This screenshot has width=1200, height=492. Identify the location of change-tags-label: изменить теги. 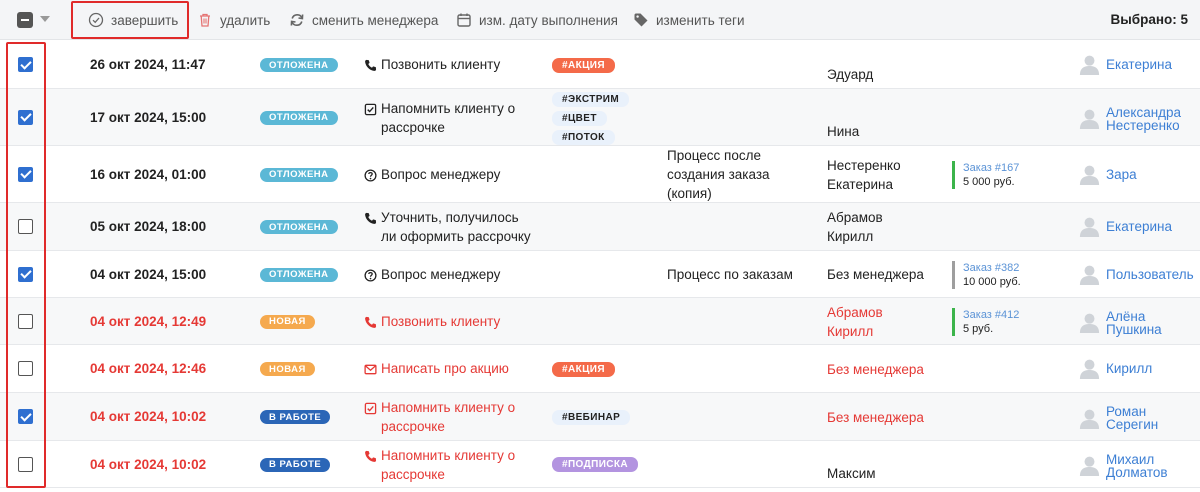
(700, 20).